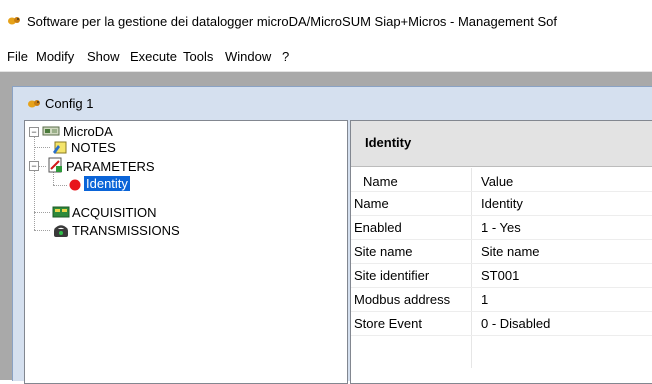 The height and width of the screenshot is (384, 652). Describe the element at coordinates (34, 132) in the screenshot. I see `collapse-root-toggle: −` at that location.